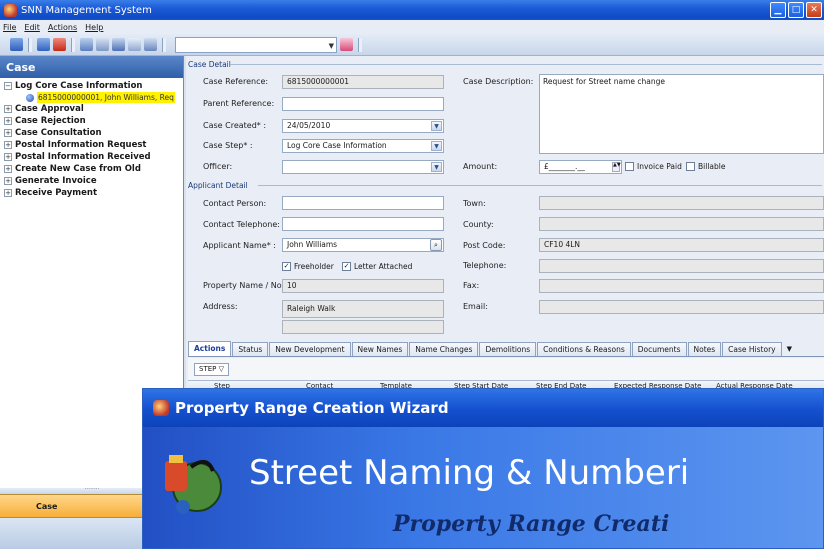  What do you see at coordinates (10, 10) in the screenshot?
I see `app-icon` at bounding box center [10, 10].